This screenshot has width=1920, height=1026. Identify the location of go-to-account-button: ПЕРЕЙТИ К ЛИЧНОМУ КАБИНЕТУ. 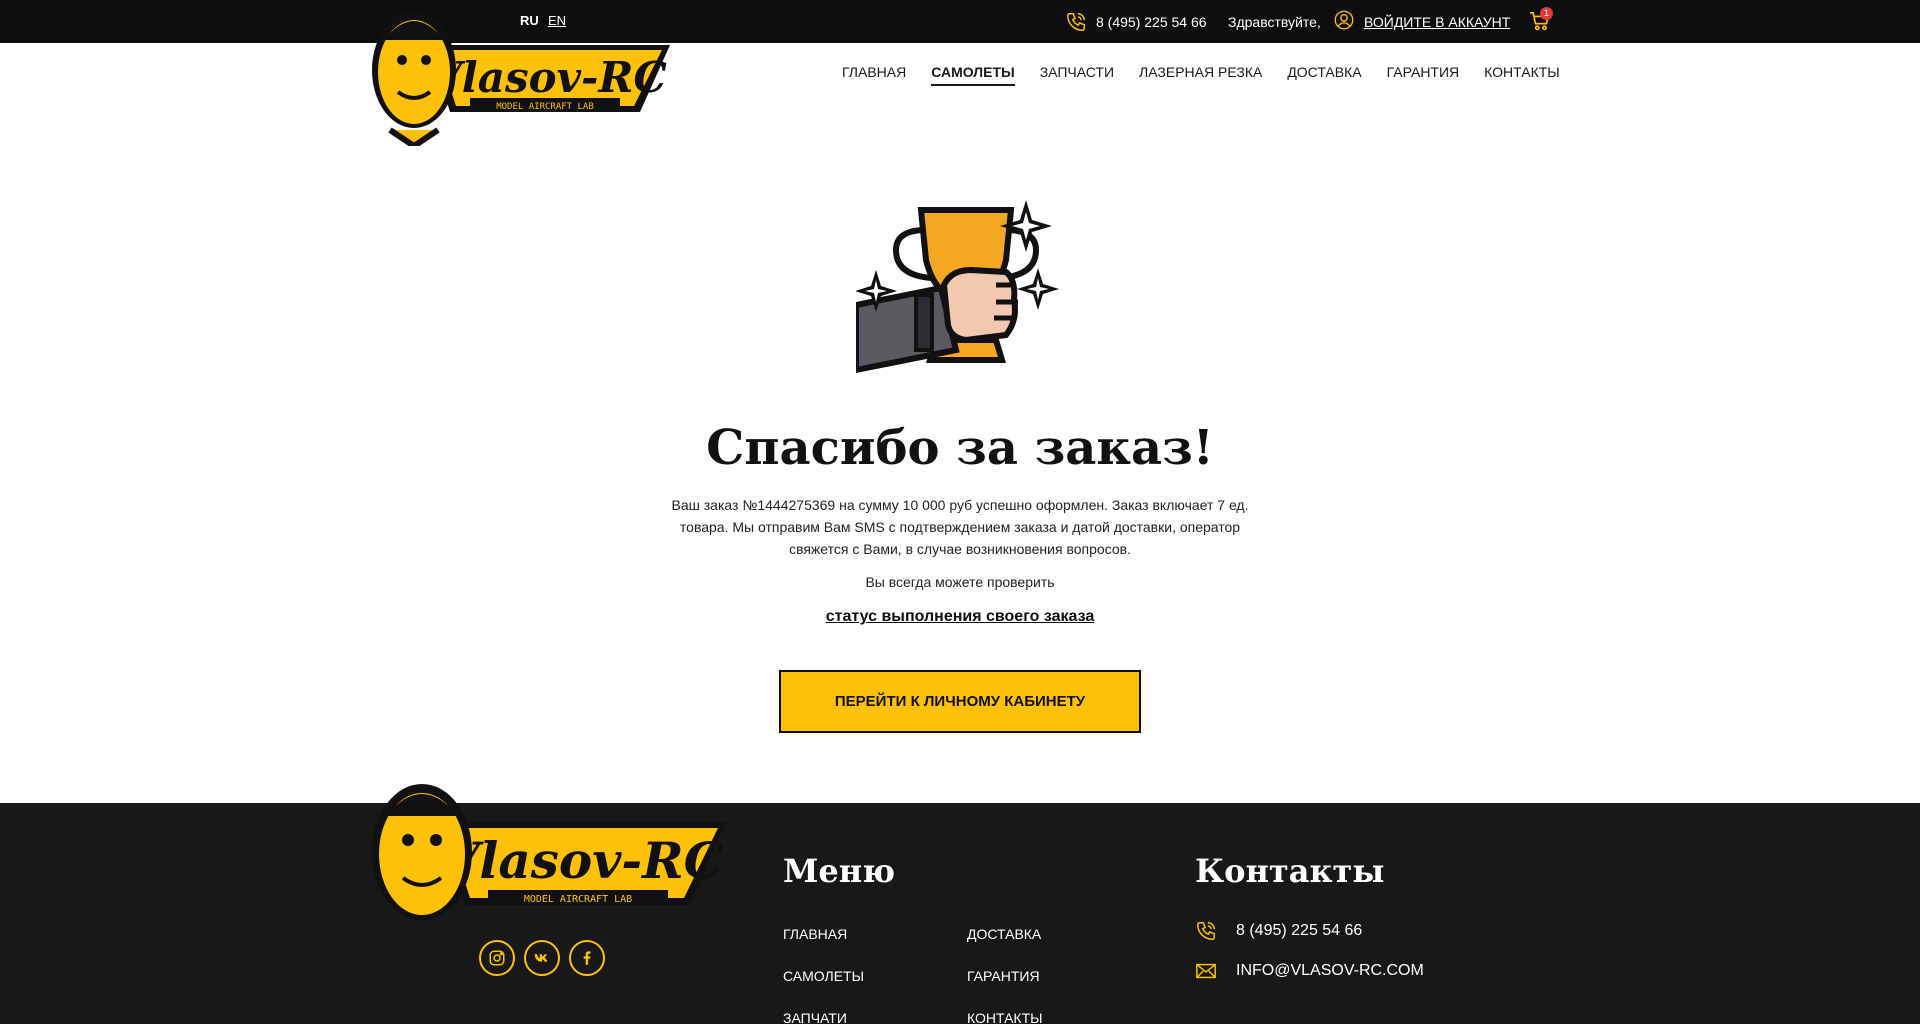
(960, 701).